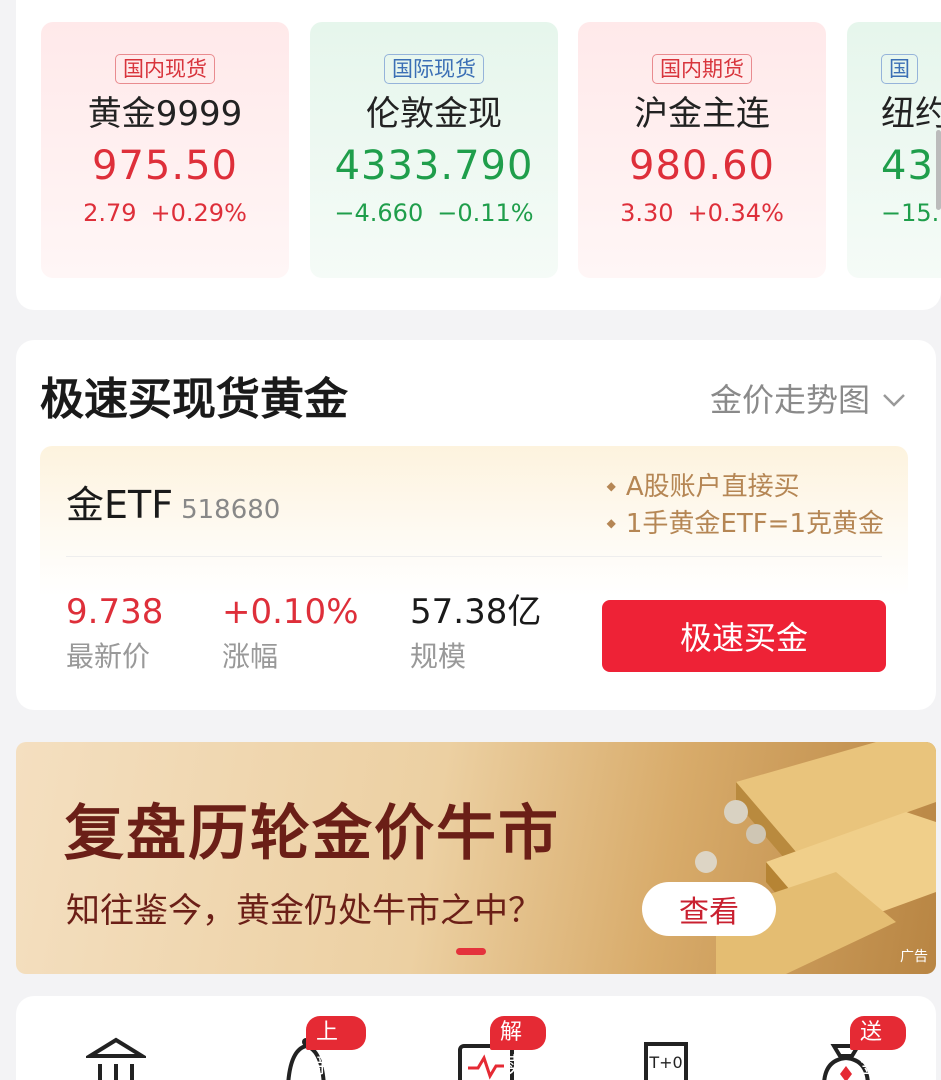 The image size is (941, 1080). What do you see at coordinates (815, 858) in the screenshot?
I see `gold-bars-image` at bounding box center [815, 858].